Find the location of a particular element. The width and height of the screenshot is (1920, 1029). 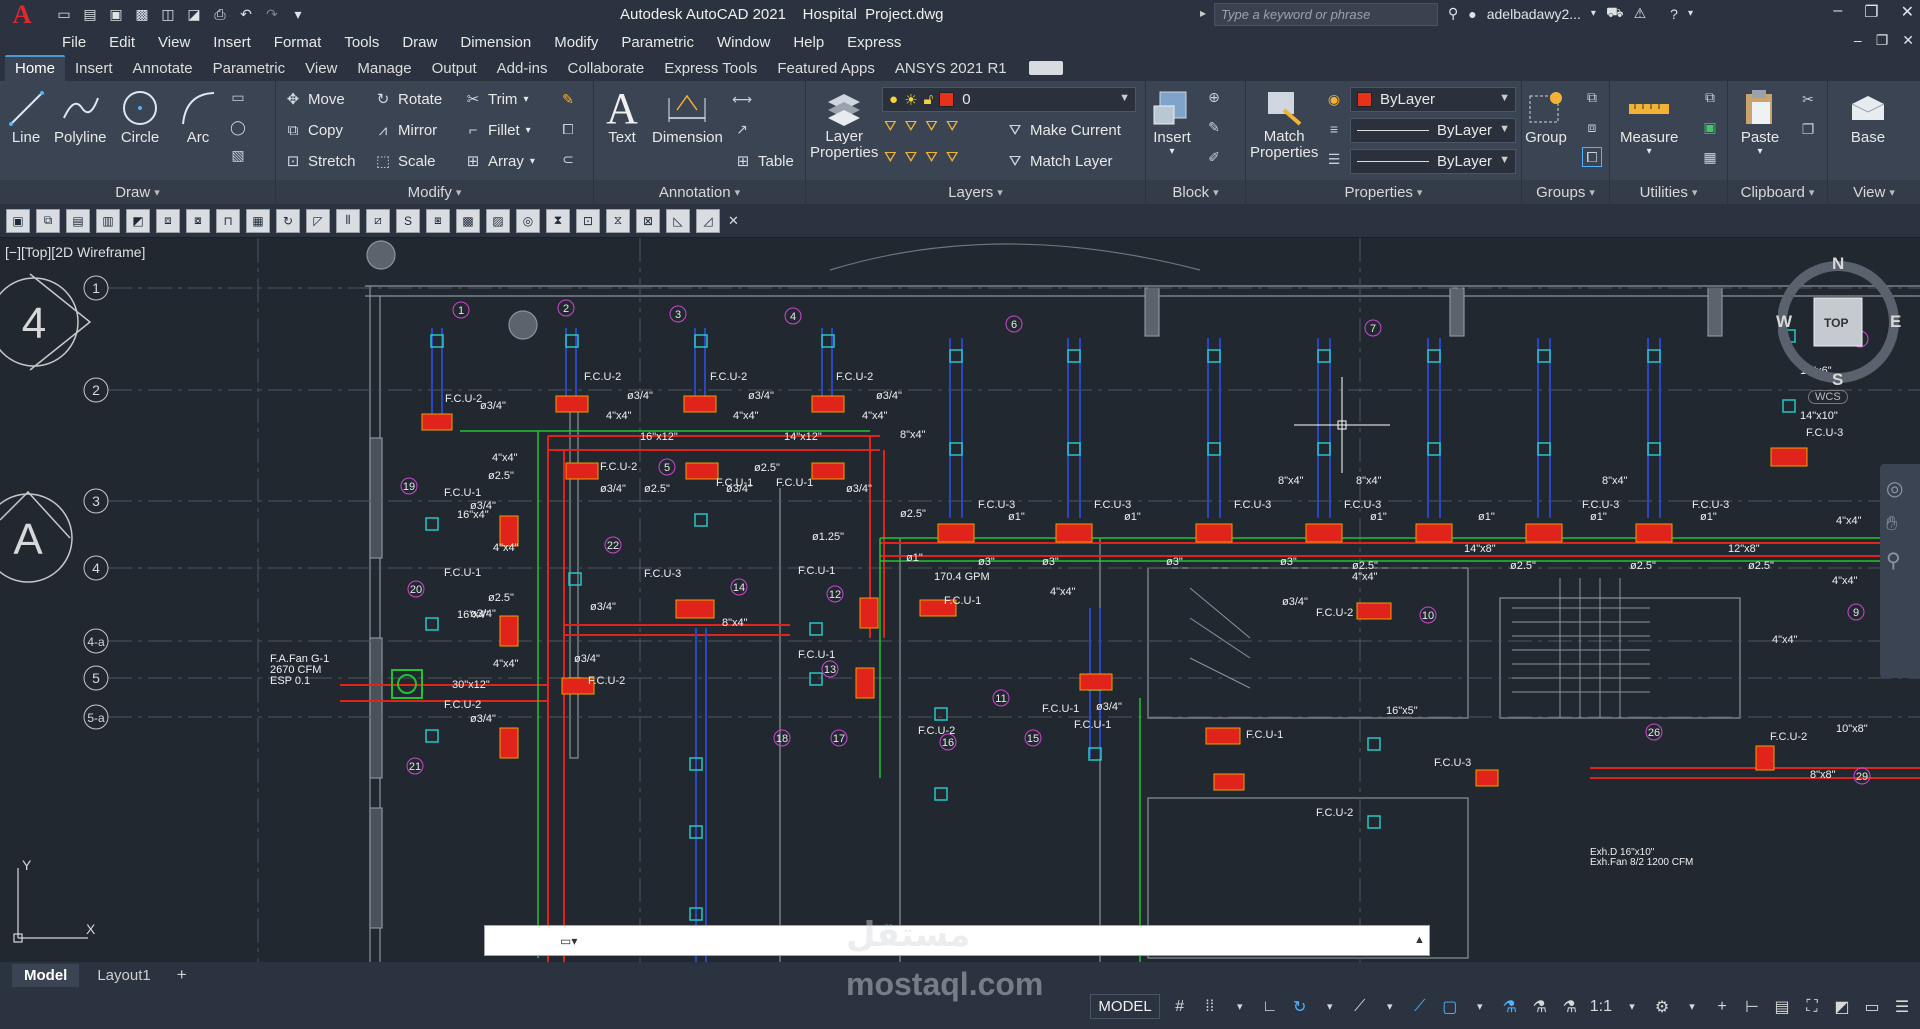

clipboard-panel-title: Clipboard is located at coordinates (1777, 192).